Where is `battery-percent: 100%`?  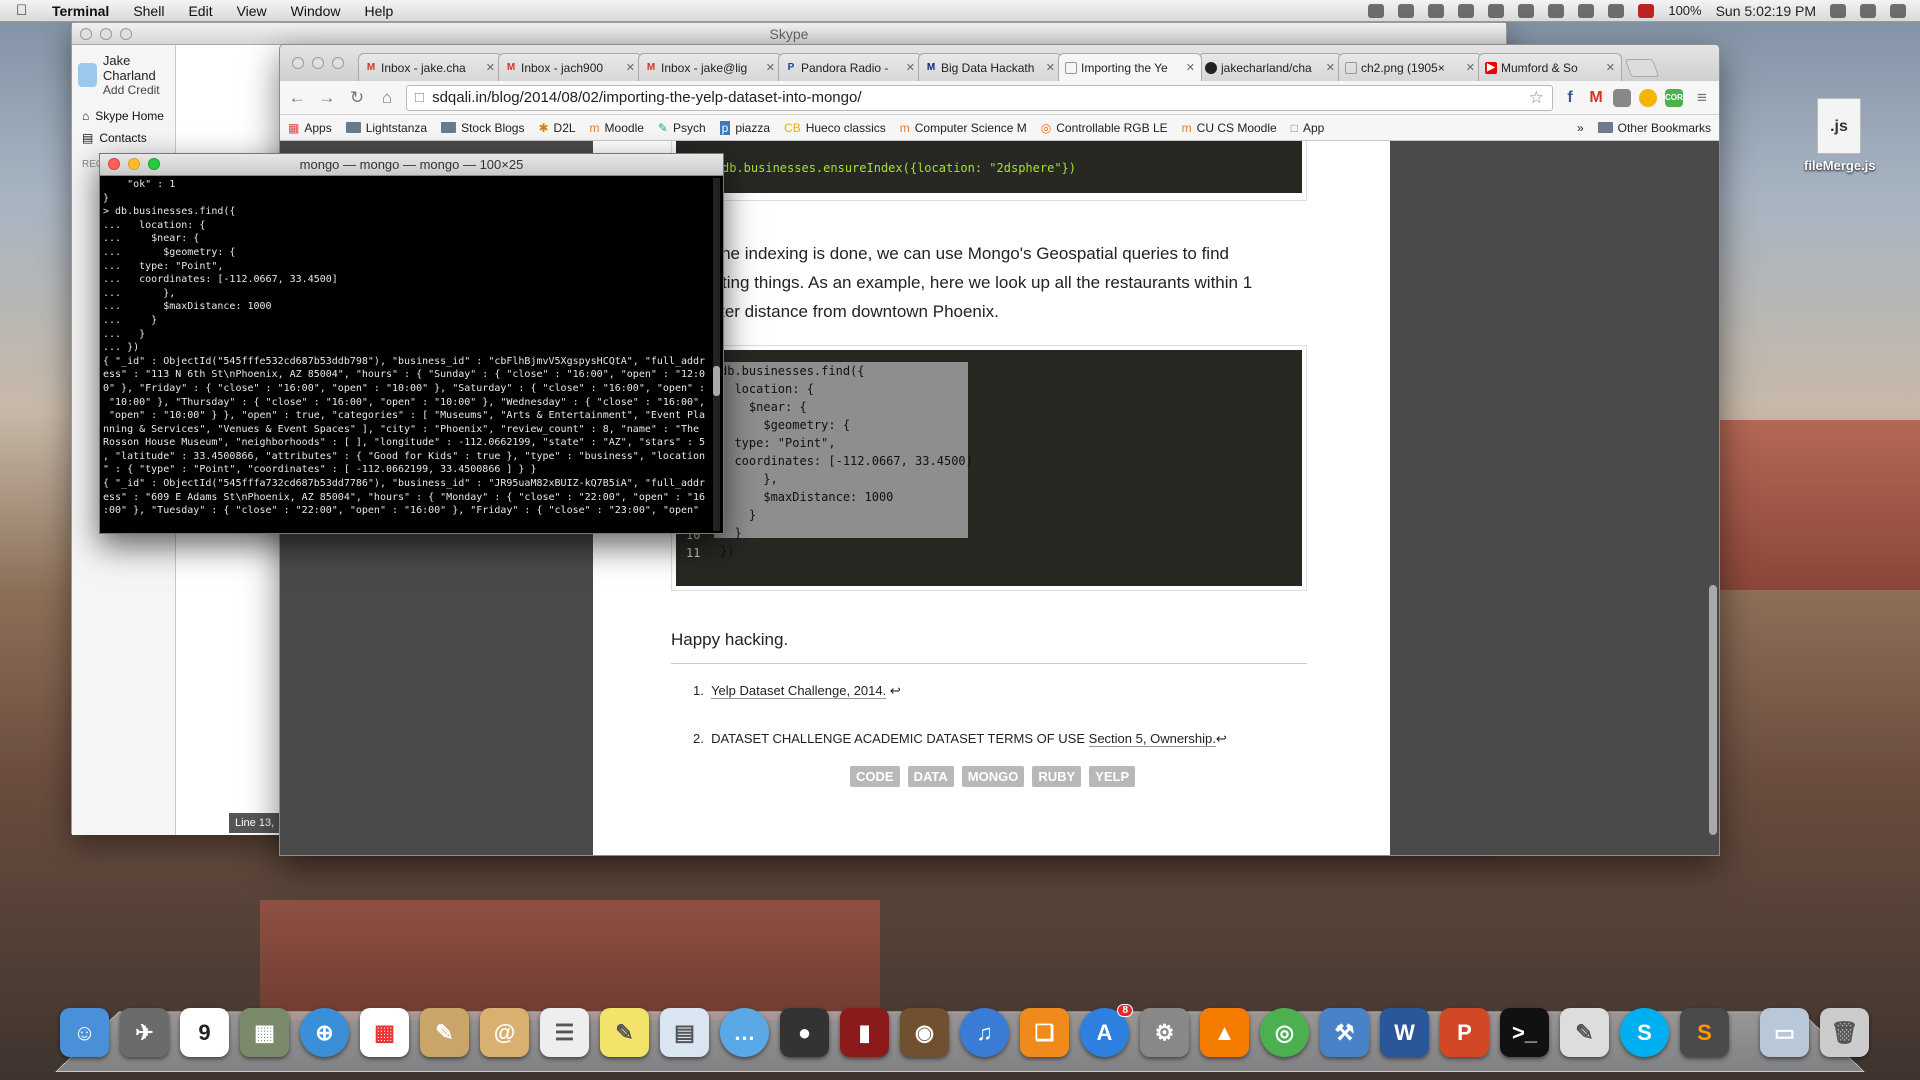
battery-percent: 100% is located at coordinates (1684, 10).